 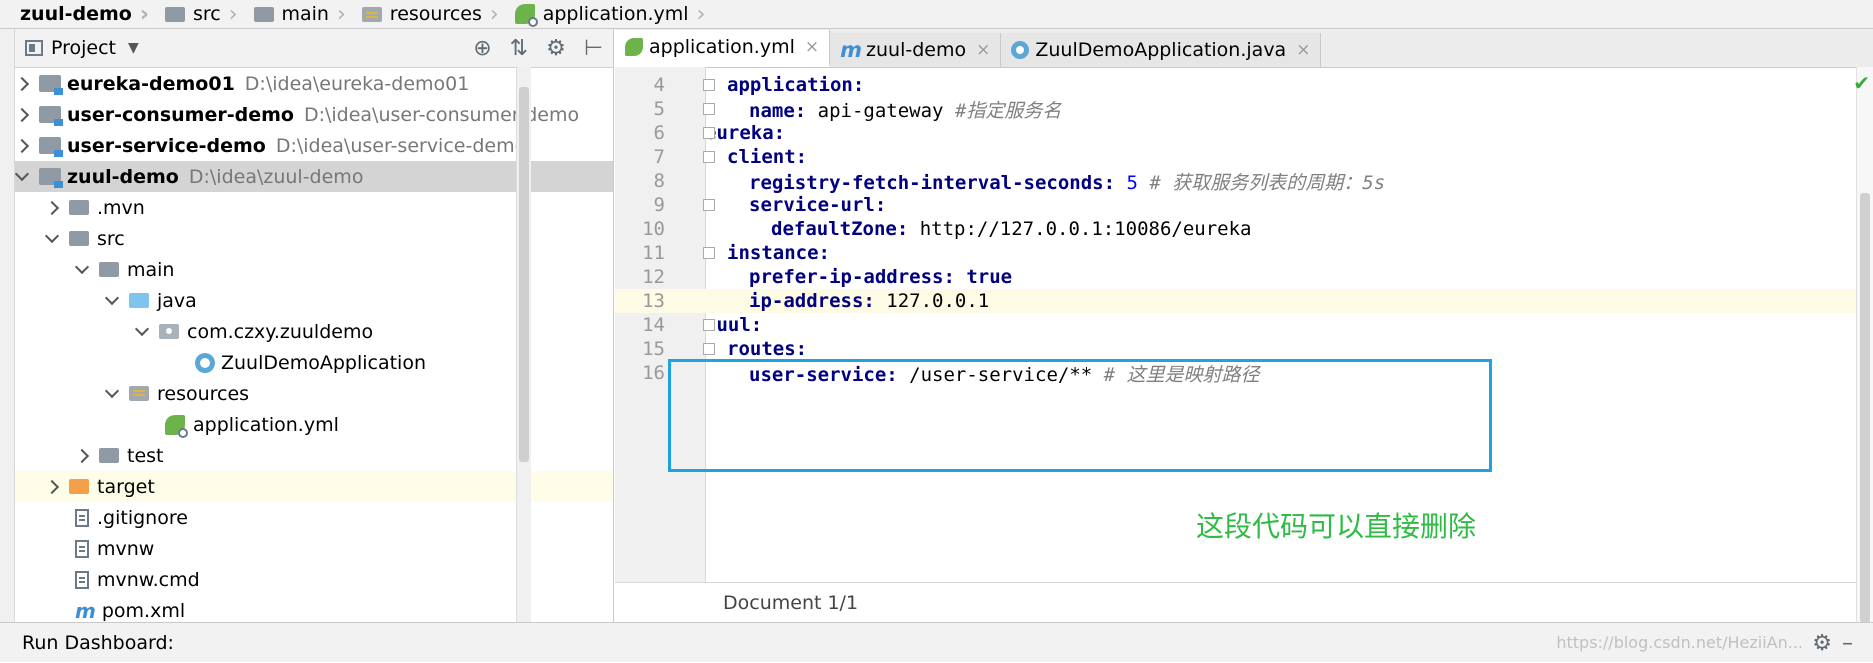 What do you see at coordinates (82, 579) in the screenshot?
I see `text-file-icon` at bounding box center [82, 579].